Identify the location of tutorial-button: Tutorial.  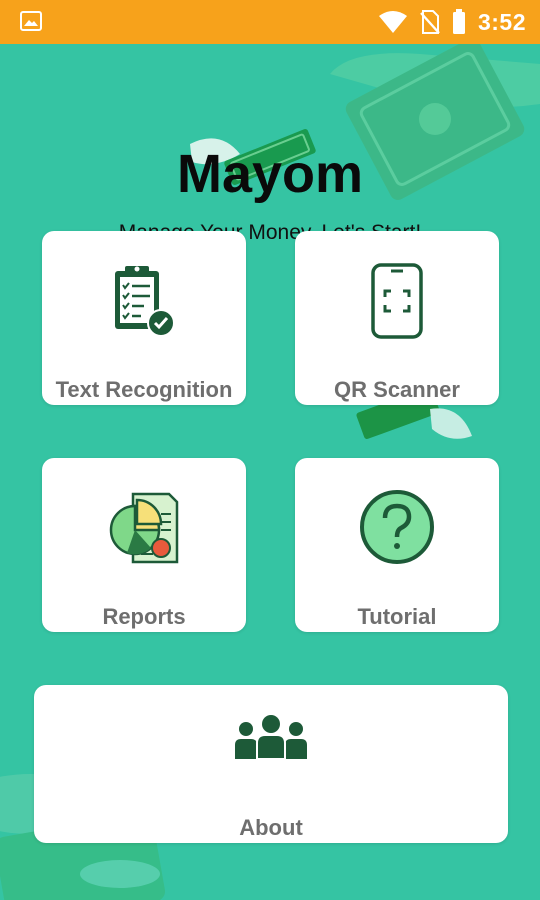
(397, 545).